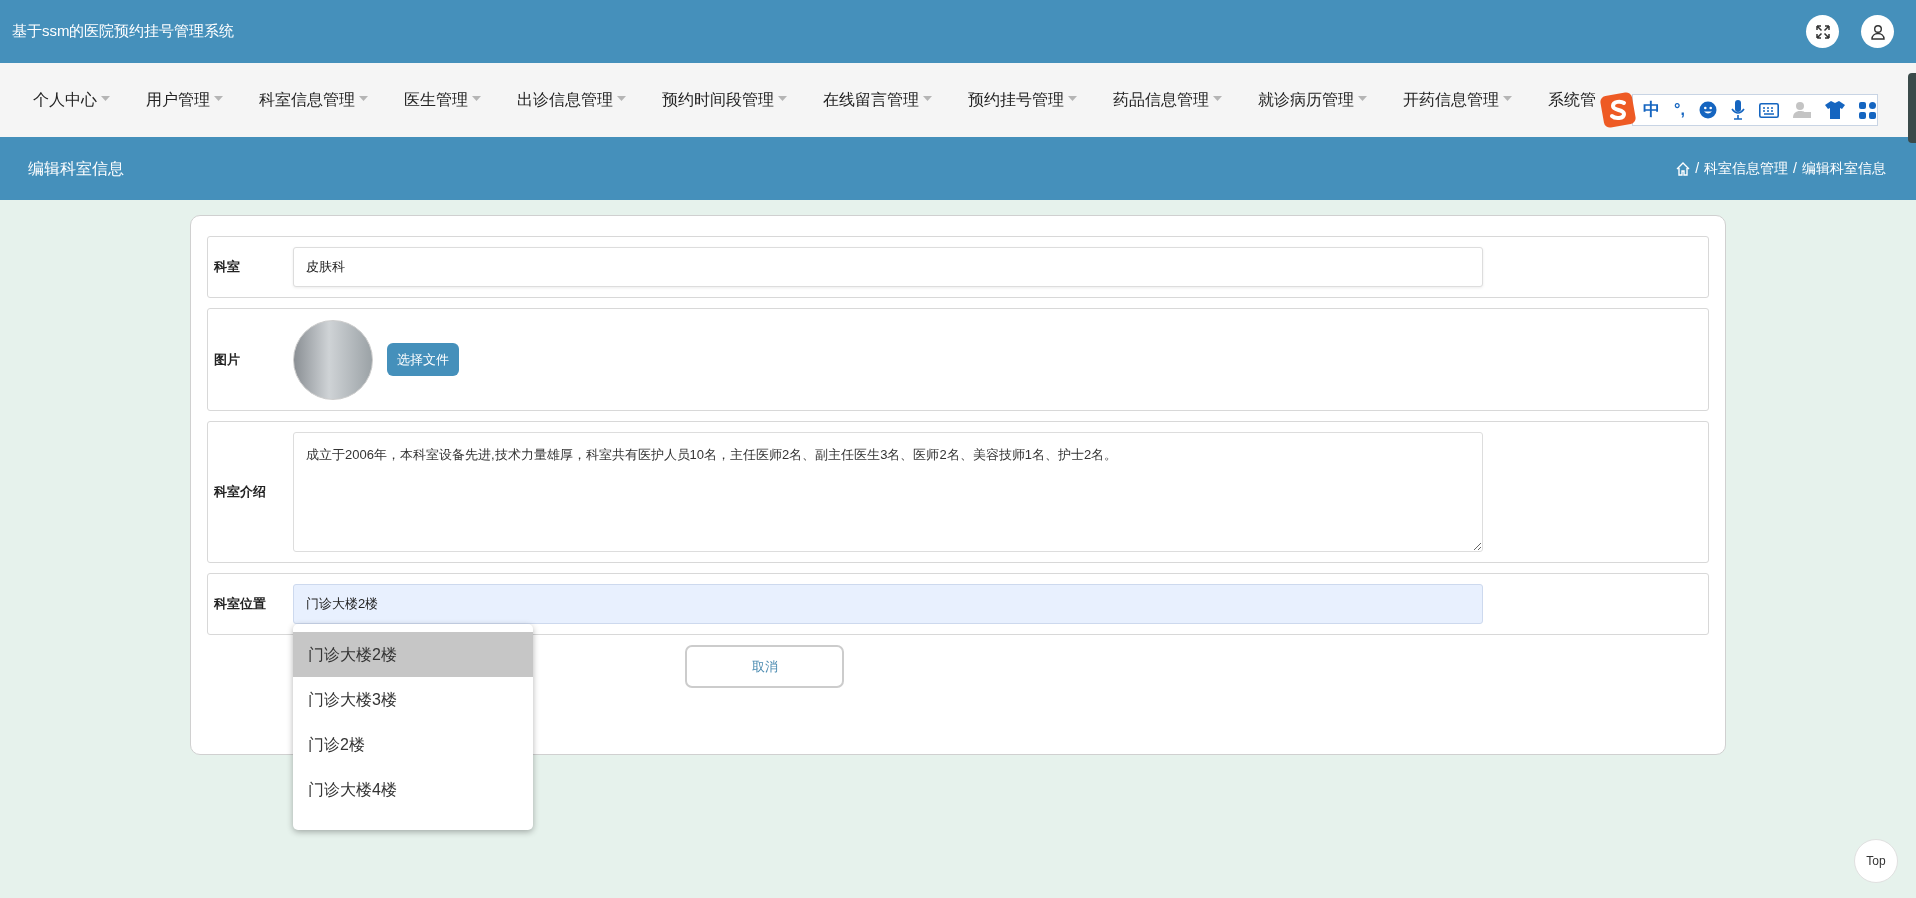  I want to click on dropdown-option: 门诊大楼3楼, so click(413, 699).